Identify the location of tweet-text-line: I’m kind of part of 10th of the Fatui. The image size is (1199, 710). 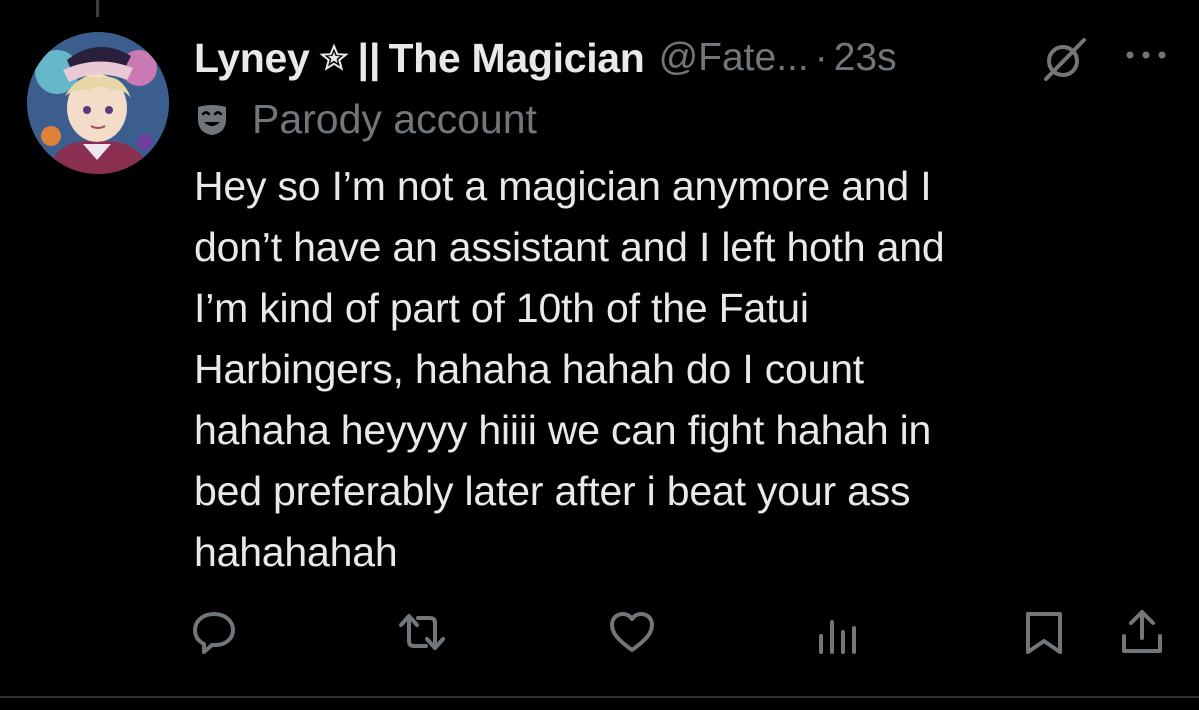
(501, 308).